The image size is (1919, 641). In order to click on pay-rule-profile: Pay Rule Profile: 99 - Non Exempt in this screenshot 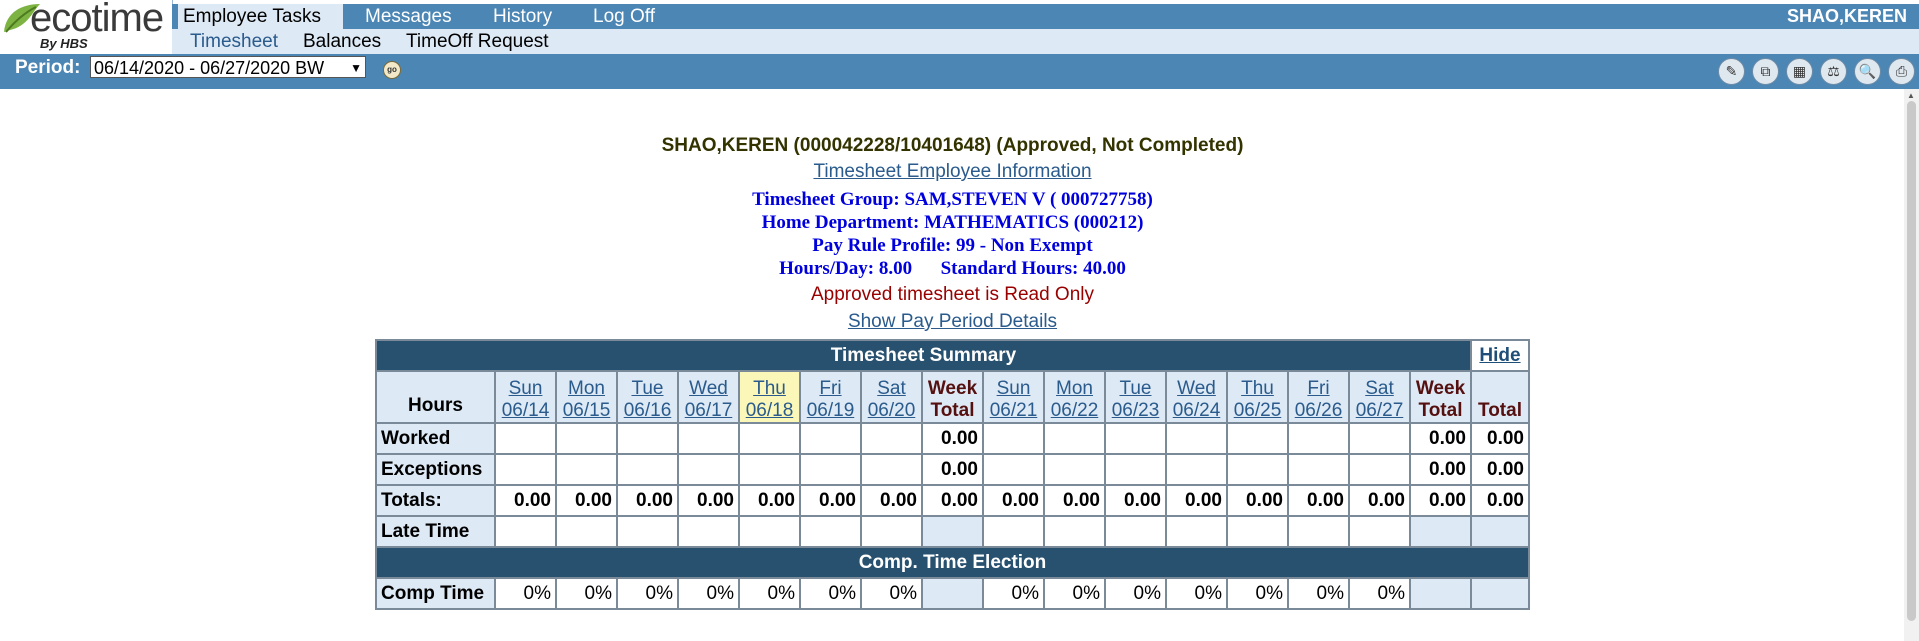, I will do `click(952, 245)`.